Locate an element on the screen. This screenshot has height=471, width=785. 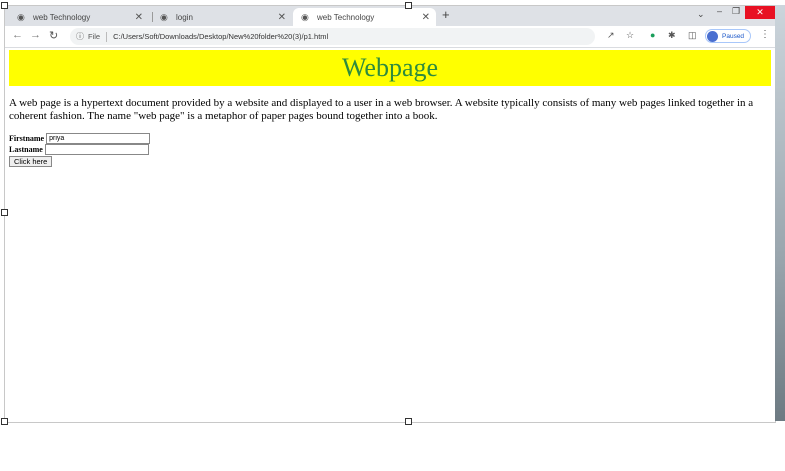
restore-button: ❐ is located at coordinates (736, 11).